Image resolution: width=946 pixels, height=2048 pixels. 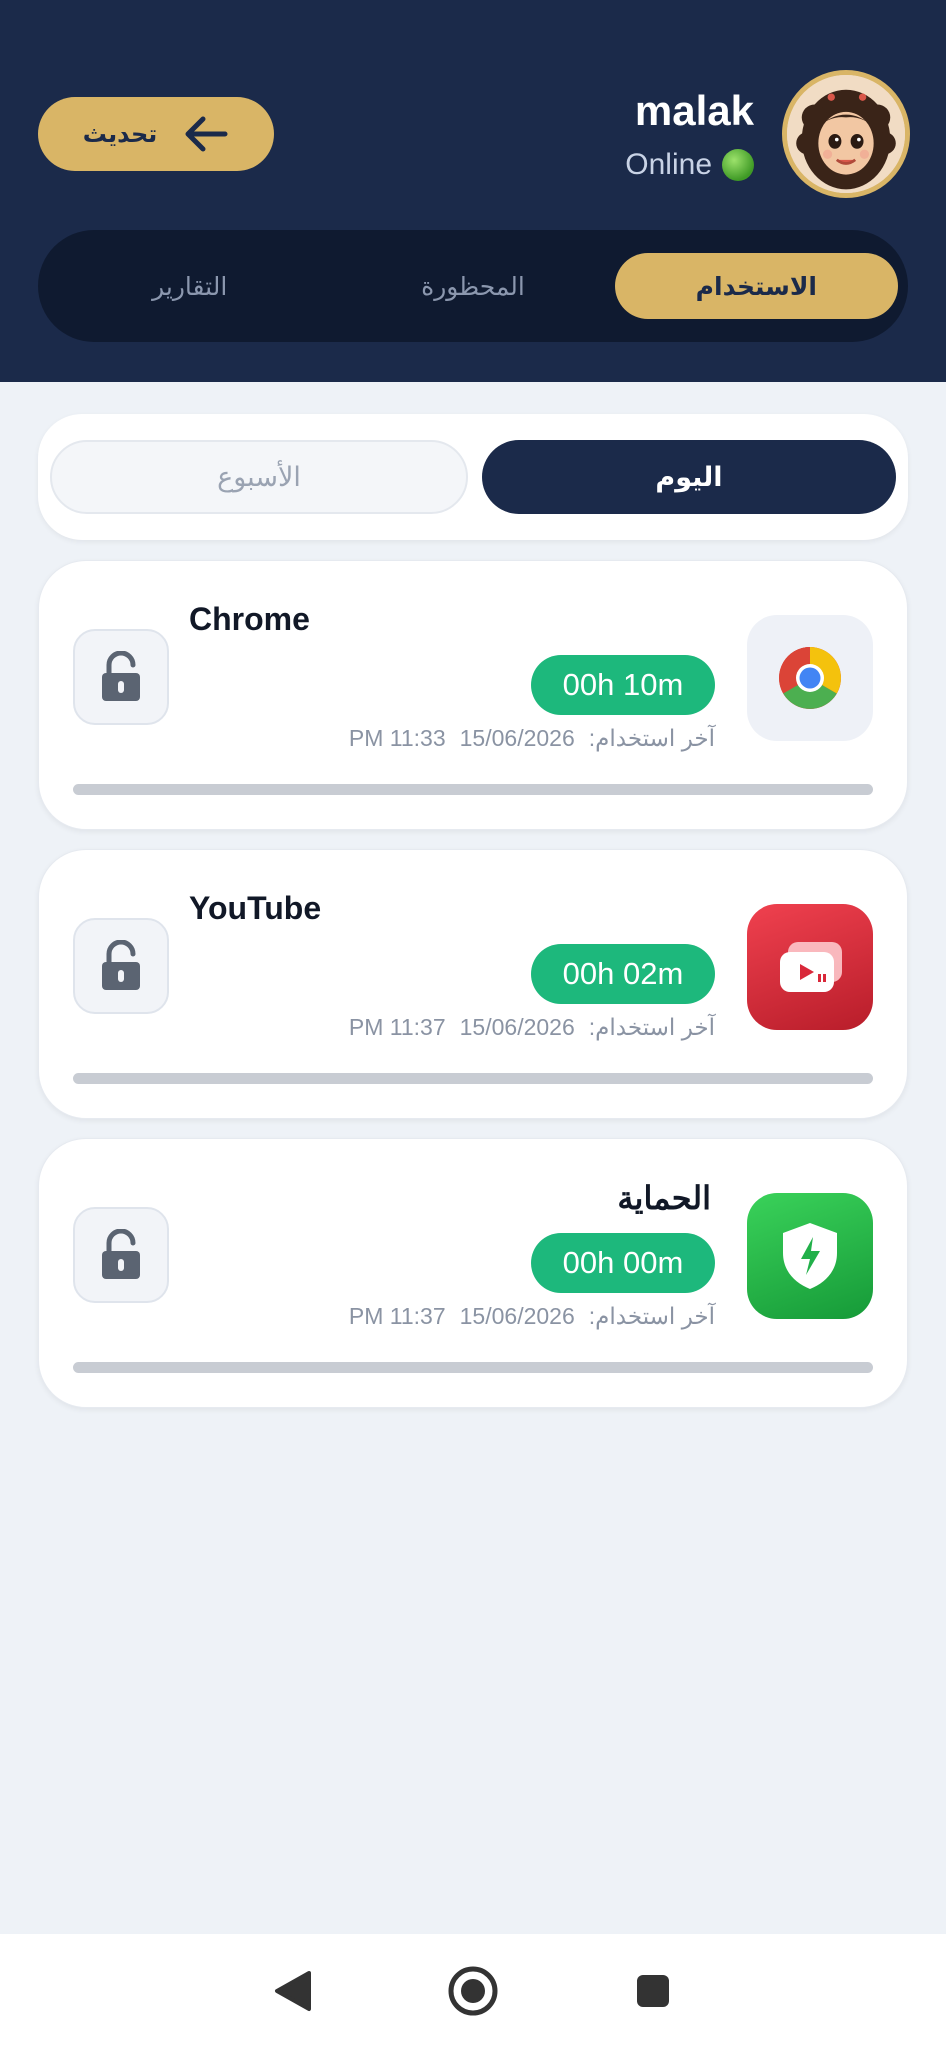 What do you see at coordinates (473, 477) in the screenshot?
I see `period-toggle: اليوم الأسبوع` at bounding box center [473, 477].